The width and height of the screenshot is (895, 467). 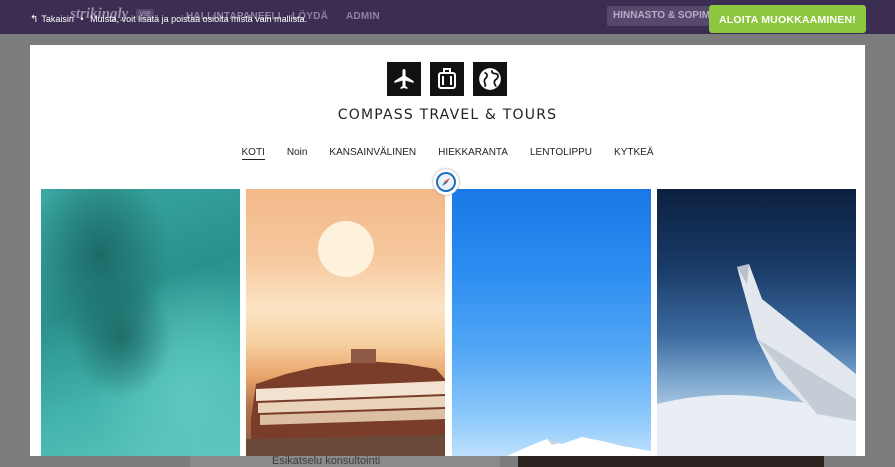 What do you see at coordinates (551, 322) in the screenshot?
I see `blue-sky-image` at bounding box center [551, 322].